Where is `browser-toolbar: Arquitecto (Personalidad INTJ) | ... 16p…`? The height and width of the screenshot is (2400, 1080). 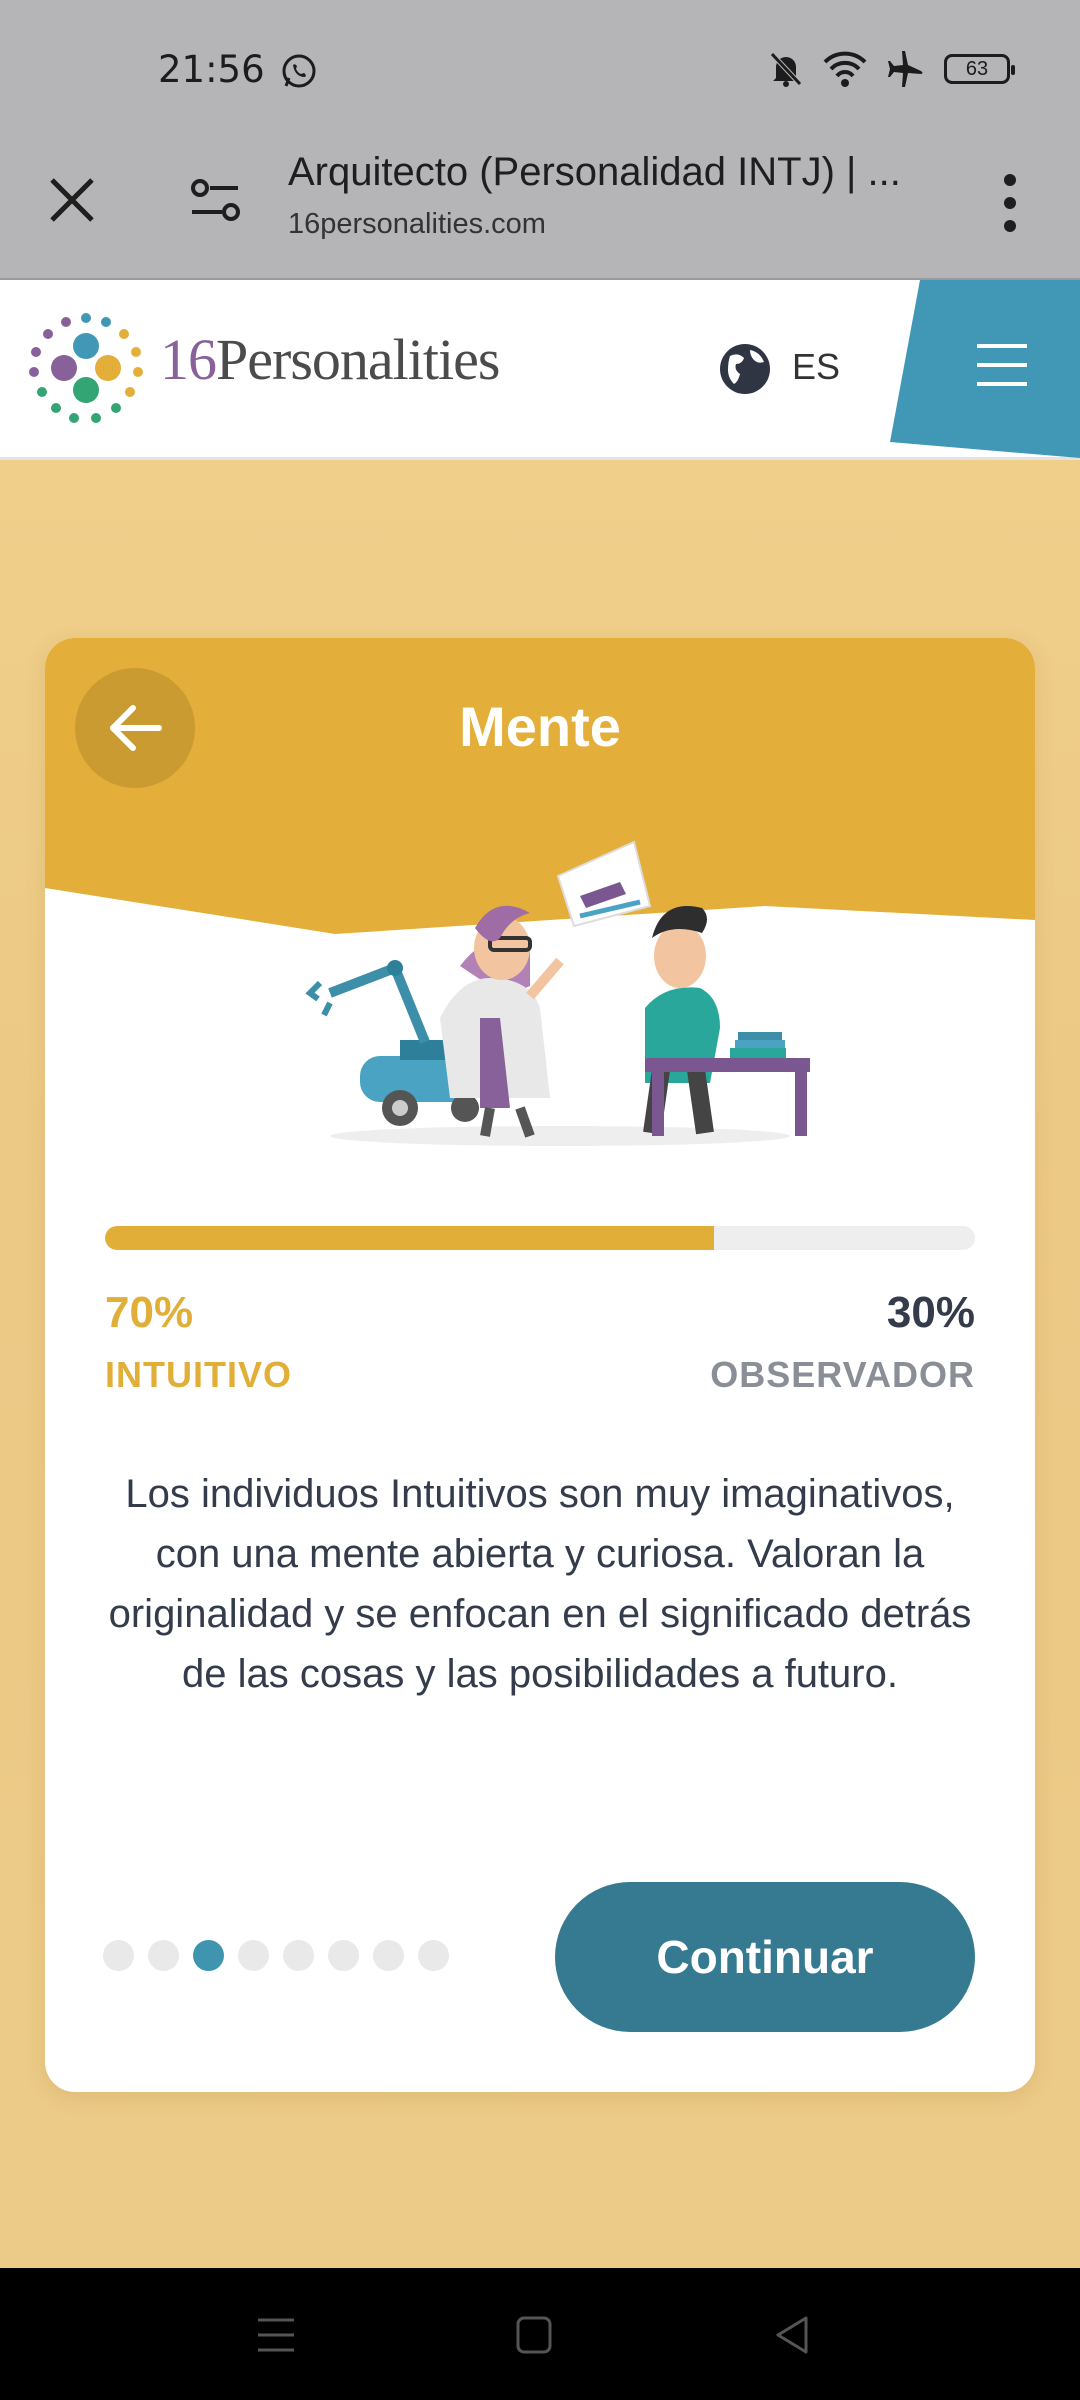 browser-toolbar: Arquitecto (Personalidad INTJ) | ... 16p… is located at coordinates (540, 210).